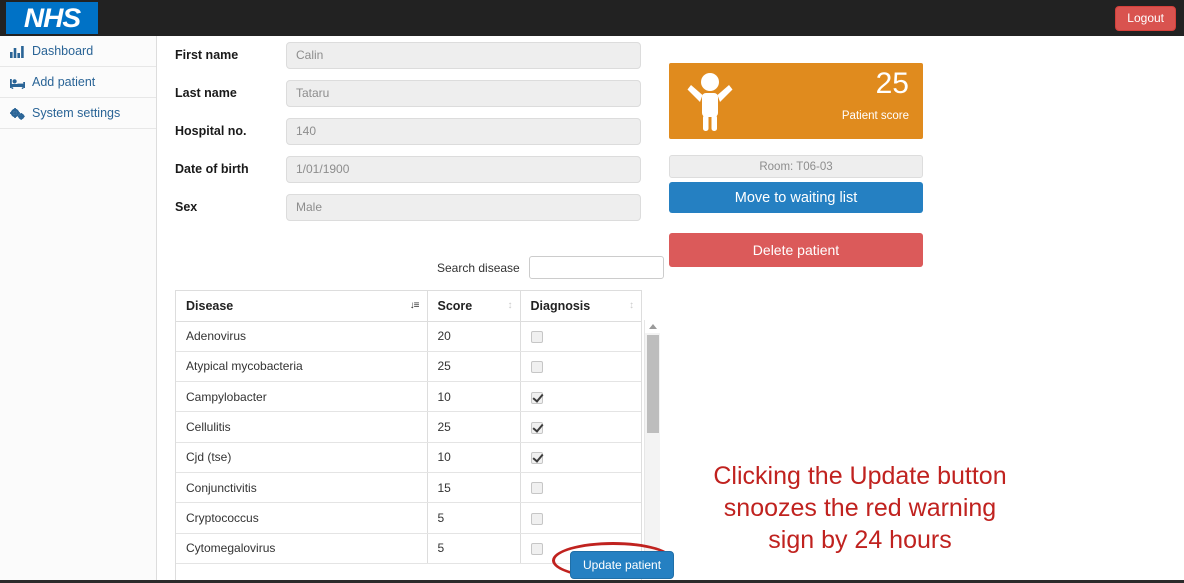 The height and width of the screenshot is (583, 1184). Describe the element at coordinates (302, 518) in the screenshot. I see `disease-name-cell: Cryptococcus` at that location.